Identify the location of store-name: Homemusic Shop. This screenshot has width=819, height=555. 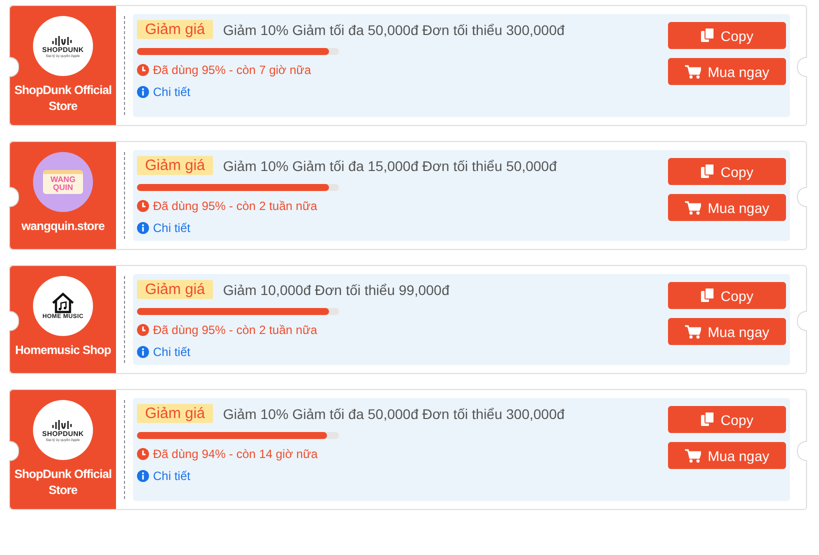
(63, 350).